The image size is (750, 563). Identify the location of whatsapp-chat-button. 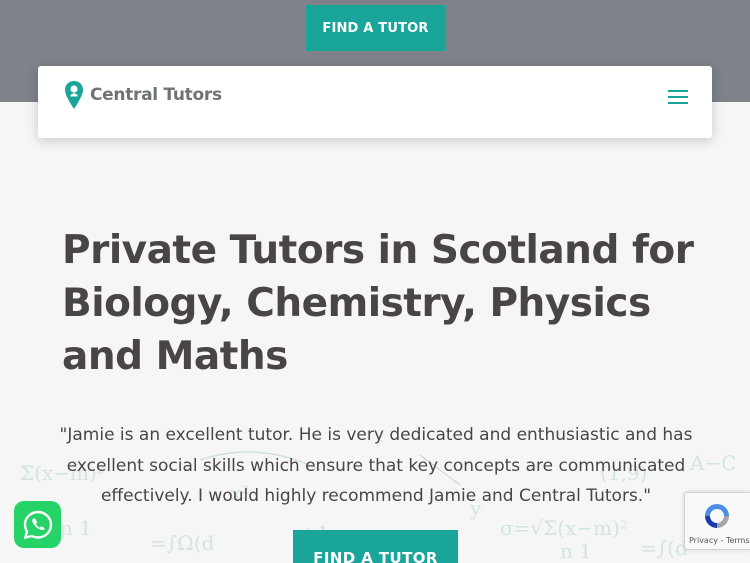
(37, 524).